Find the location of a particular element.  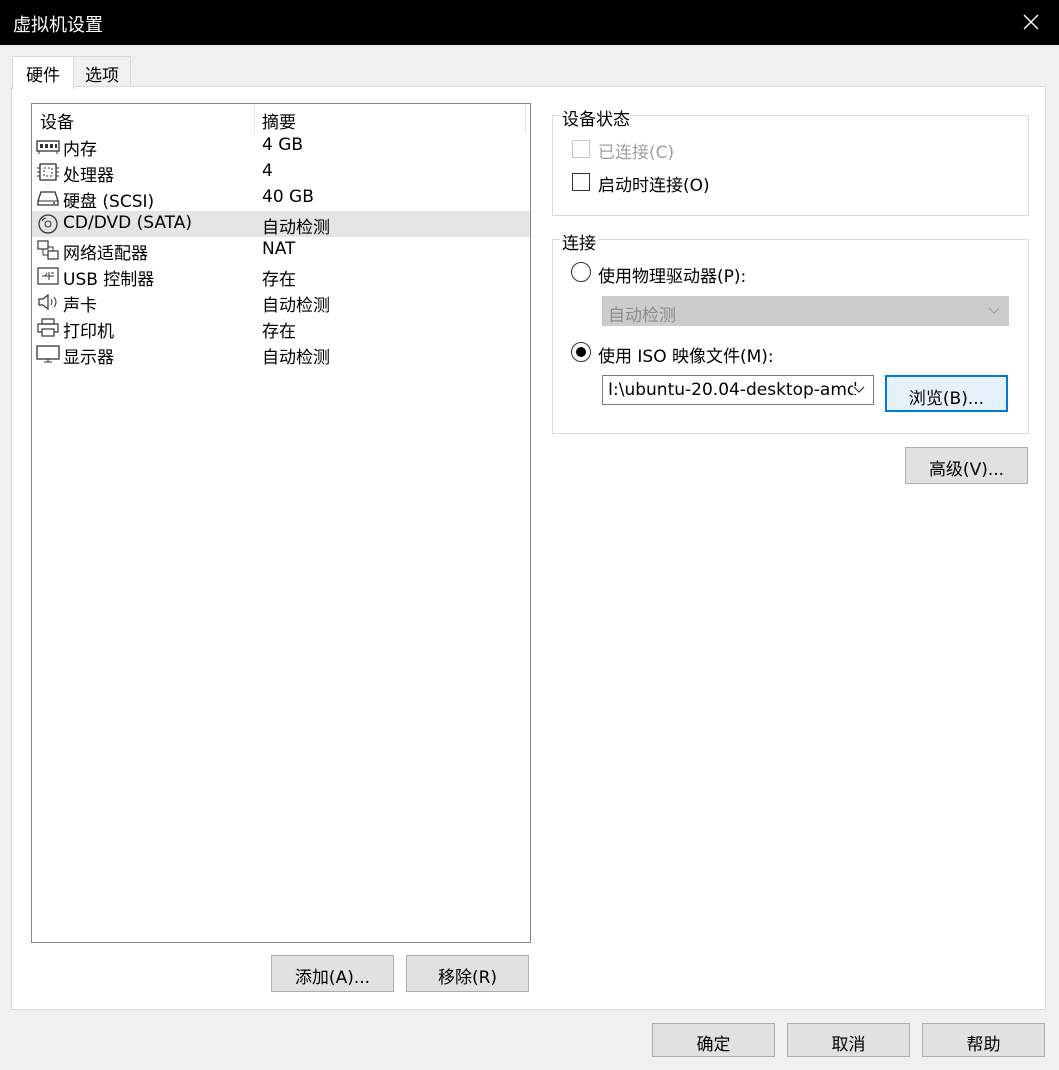

iso-path-combo: I:\ubuntu-20.04-desktop-amd is located at coordinates (738, 390).